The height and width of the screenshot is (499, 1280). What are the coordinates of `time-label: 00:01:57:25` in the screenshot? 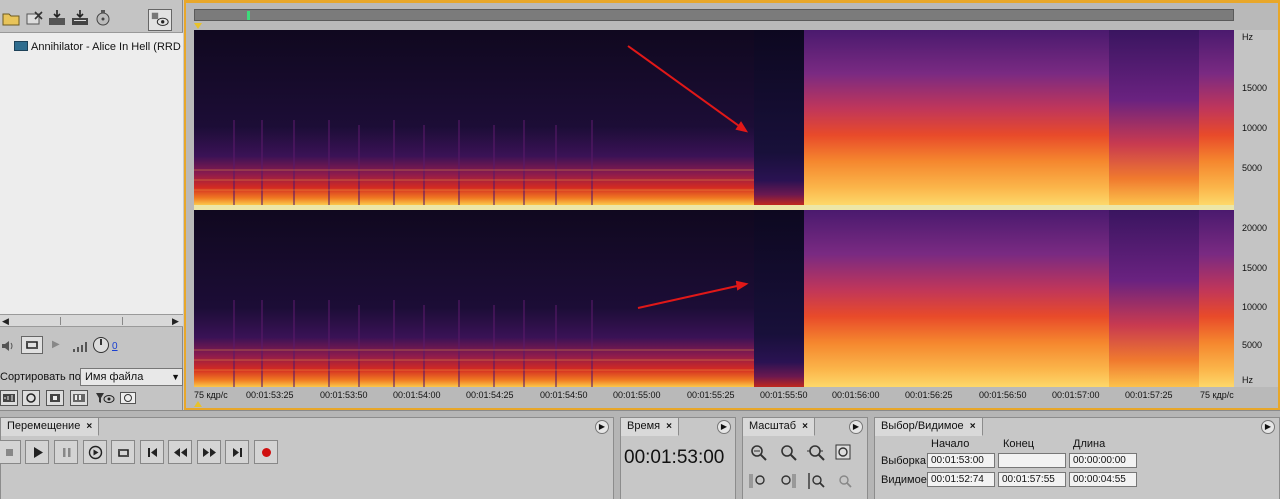 It's located at (1149, 395).